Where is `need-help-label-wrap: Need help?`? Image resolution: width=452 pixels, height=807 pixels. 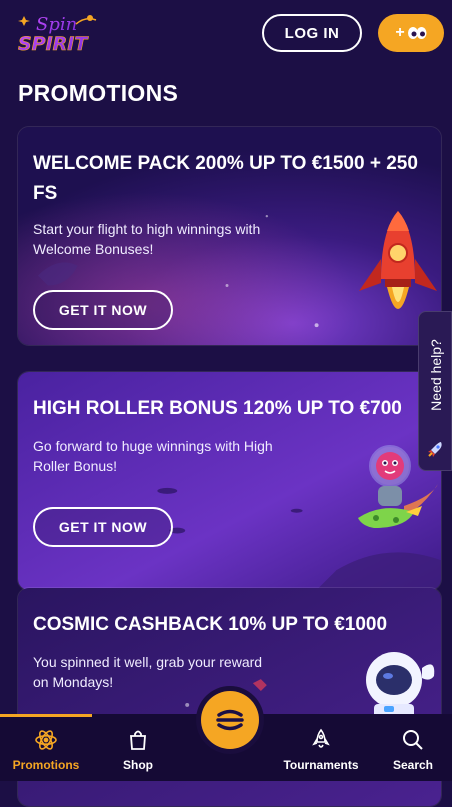
need-help-label-wrap: Need help? is located at coordinates (435, 374).